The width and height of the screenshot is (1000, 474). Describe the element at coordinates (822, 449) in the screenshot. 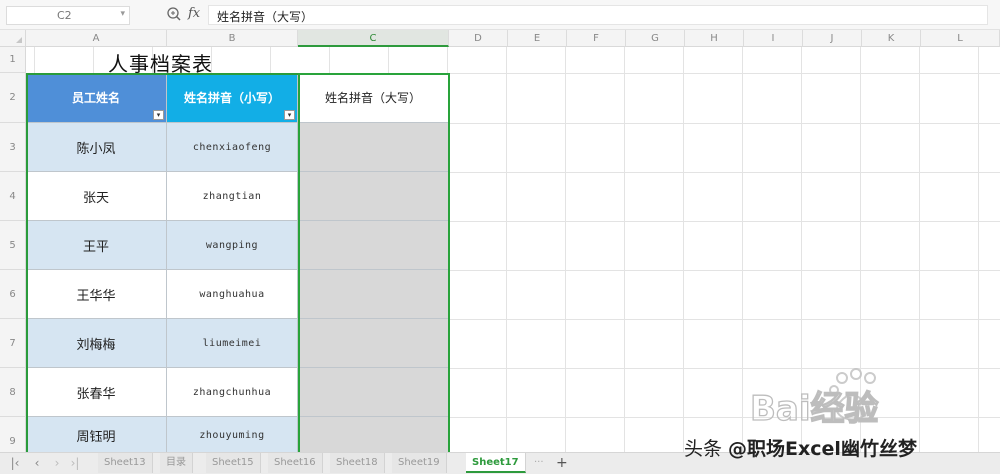

I see `credit-handle: @职场Excel幽竹丝梦` at that location.